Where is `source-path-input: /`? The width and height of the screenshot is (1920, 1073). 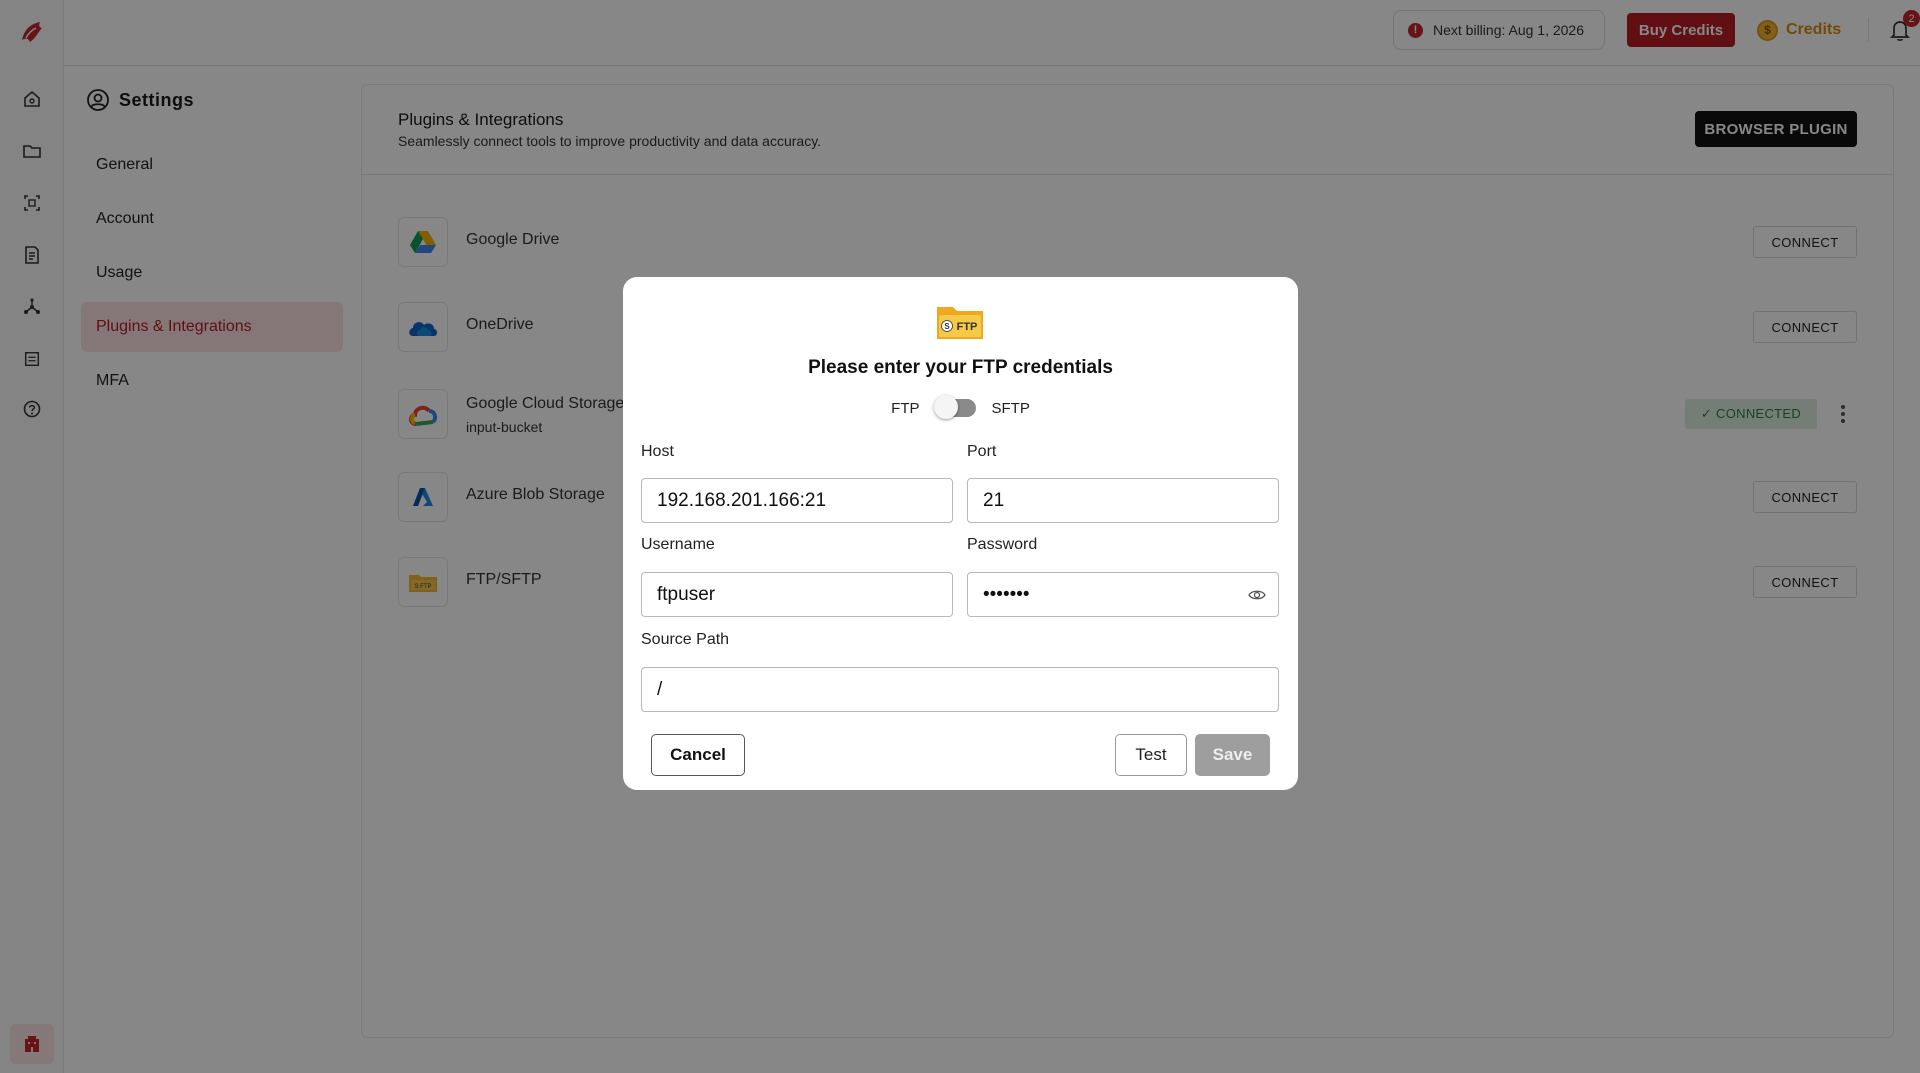 source-path-input: / is located at coordinates (960, 689).